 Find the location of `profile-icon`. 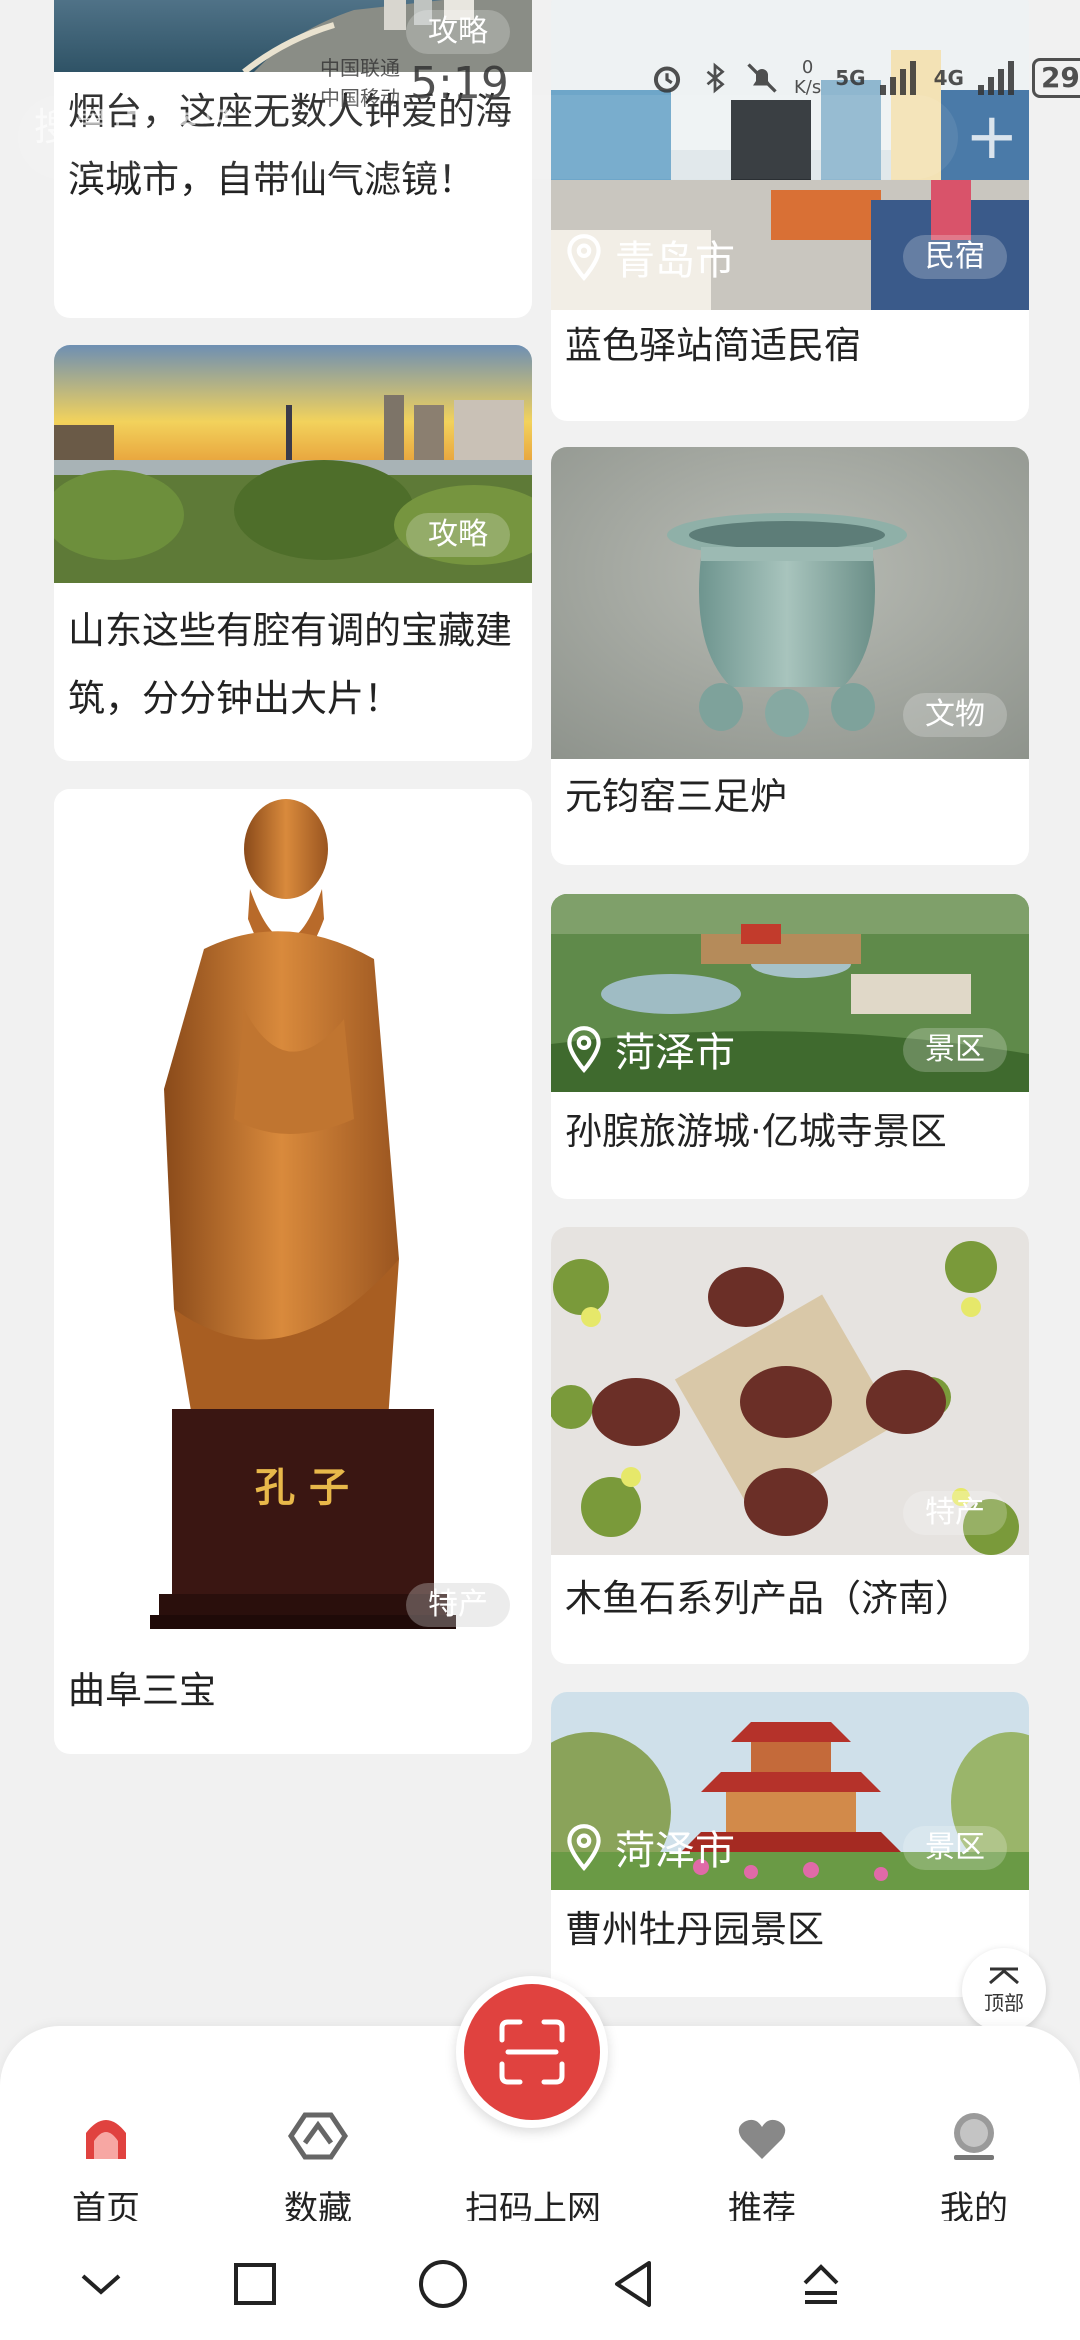

profile-icon is located at coordinates (974, 2136).